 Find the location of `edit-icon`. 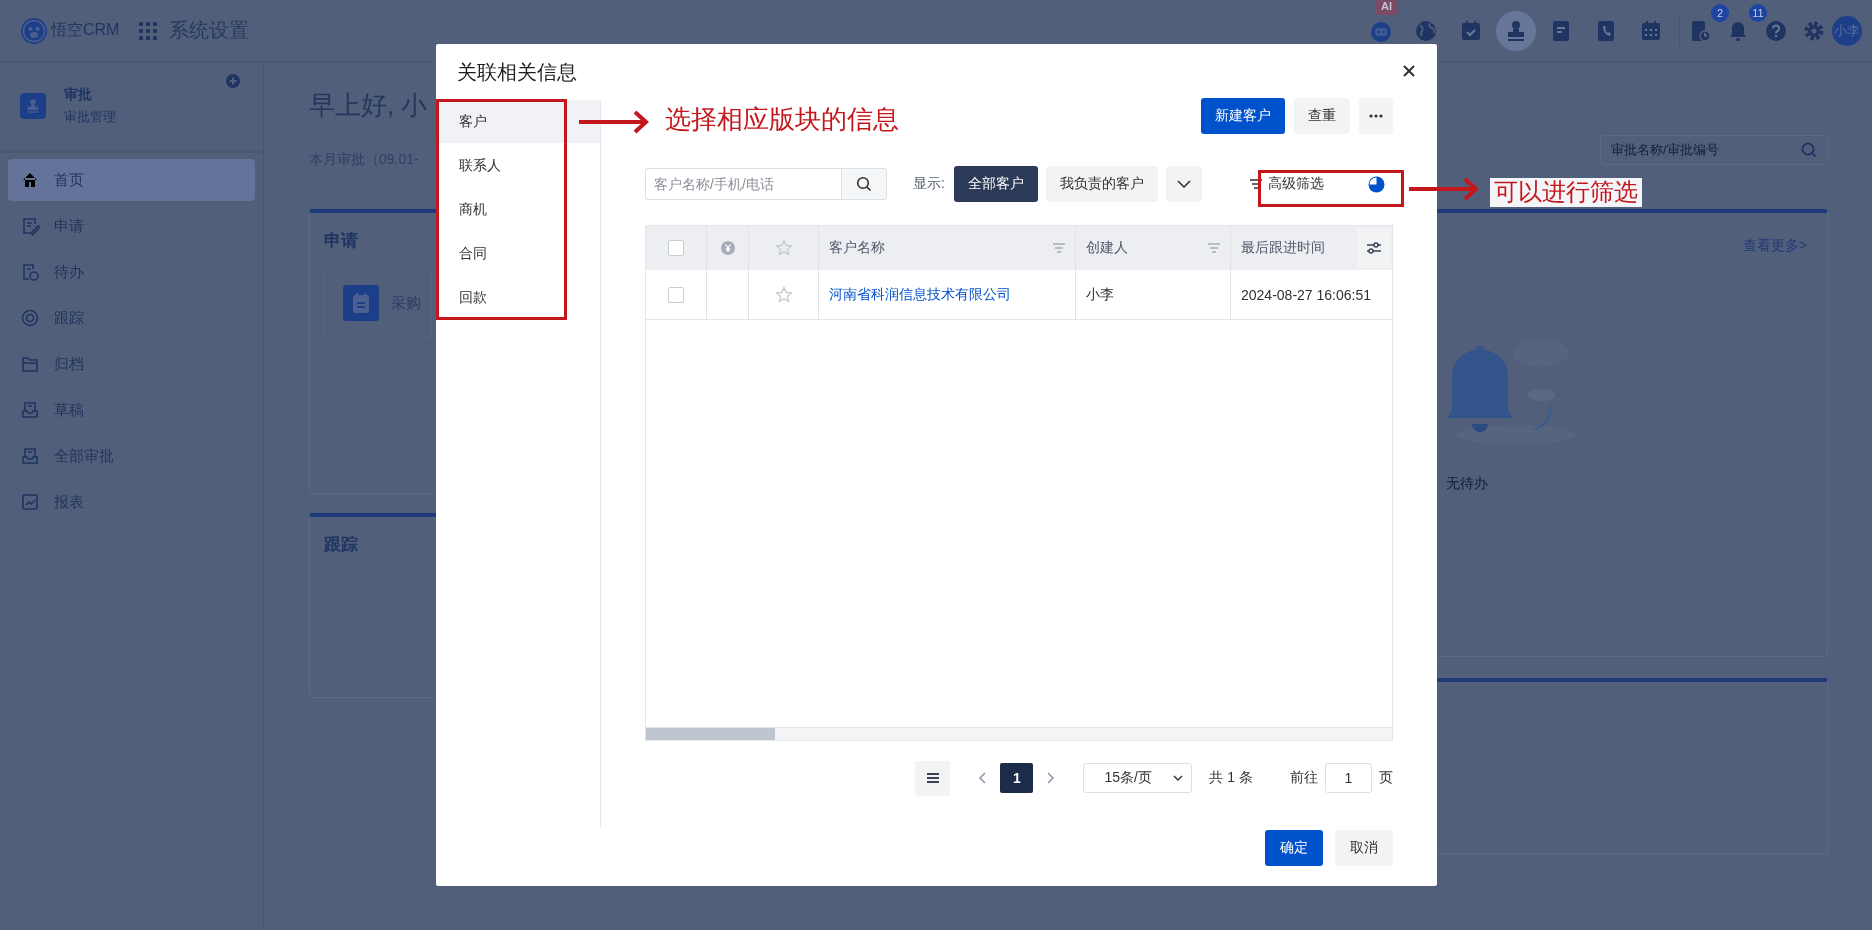

edit-icon is located at coordinates (30, 226).